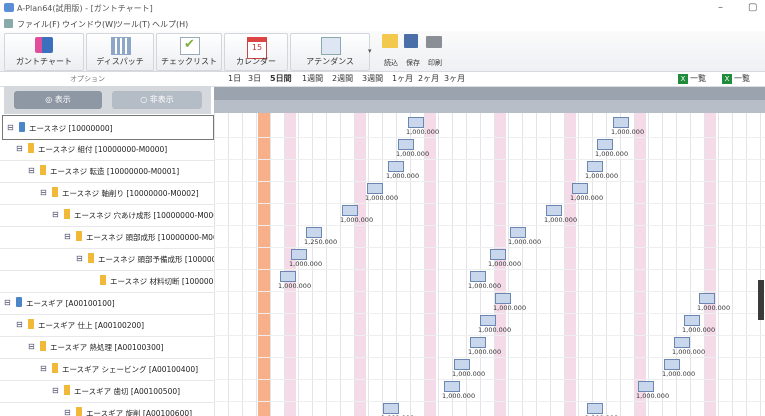 The image size is (765, 416). I want to click on tree-row: ⊟ エースギア 歯切 [A00100500], so click(107, 391).